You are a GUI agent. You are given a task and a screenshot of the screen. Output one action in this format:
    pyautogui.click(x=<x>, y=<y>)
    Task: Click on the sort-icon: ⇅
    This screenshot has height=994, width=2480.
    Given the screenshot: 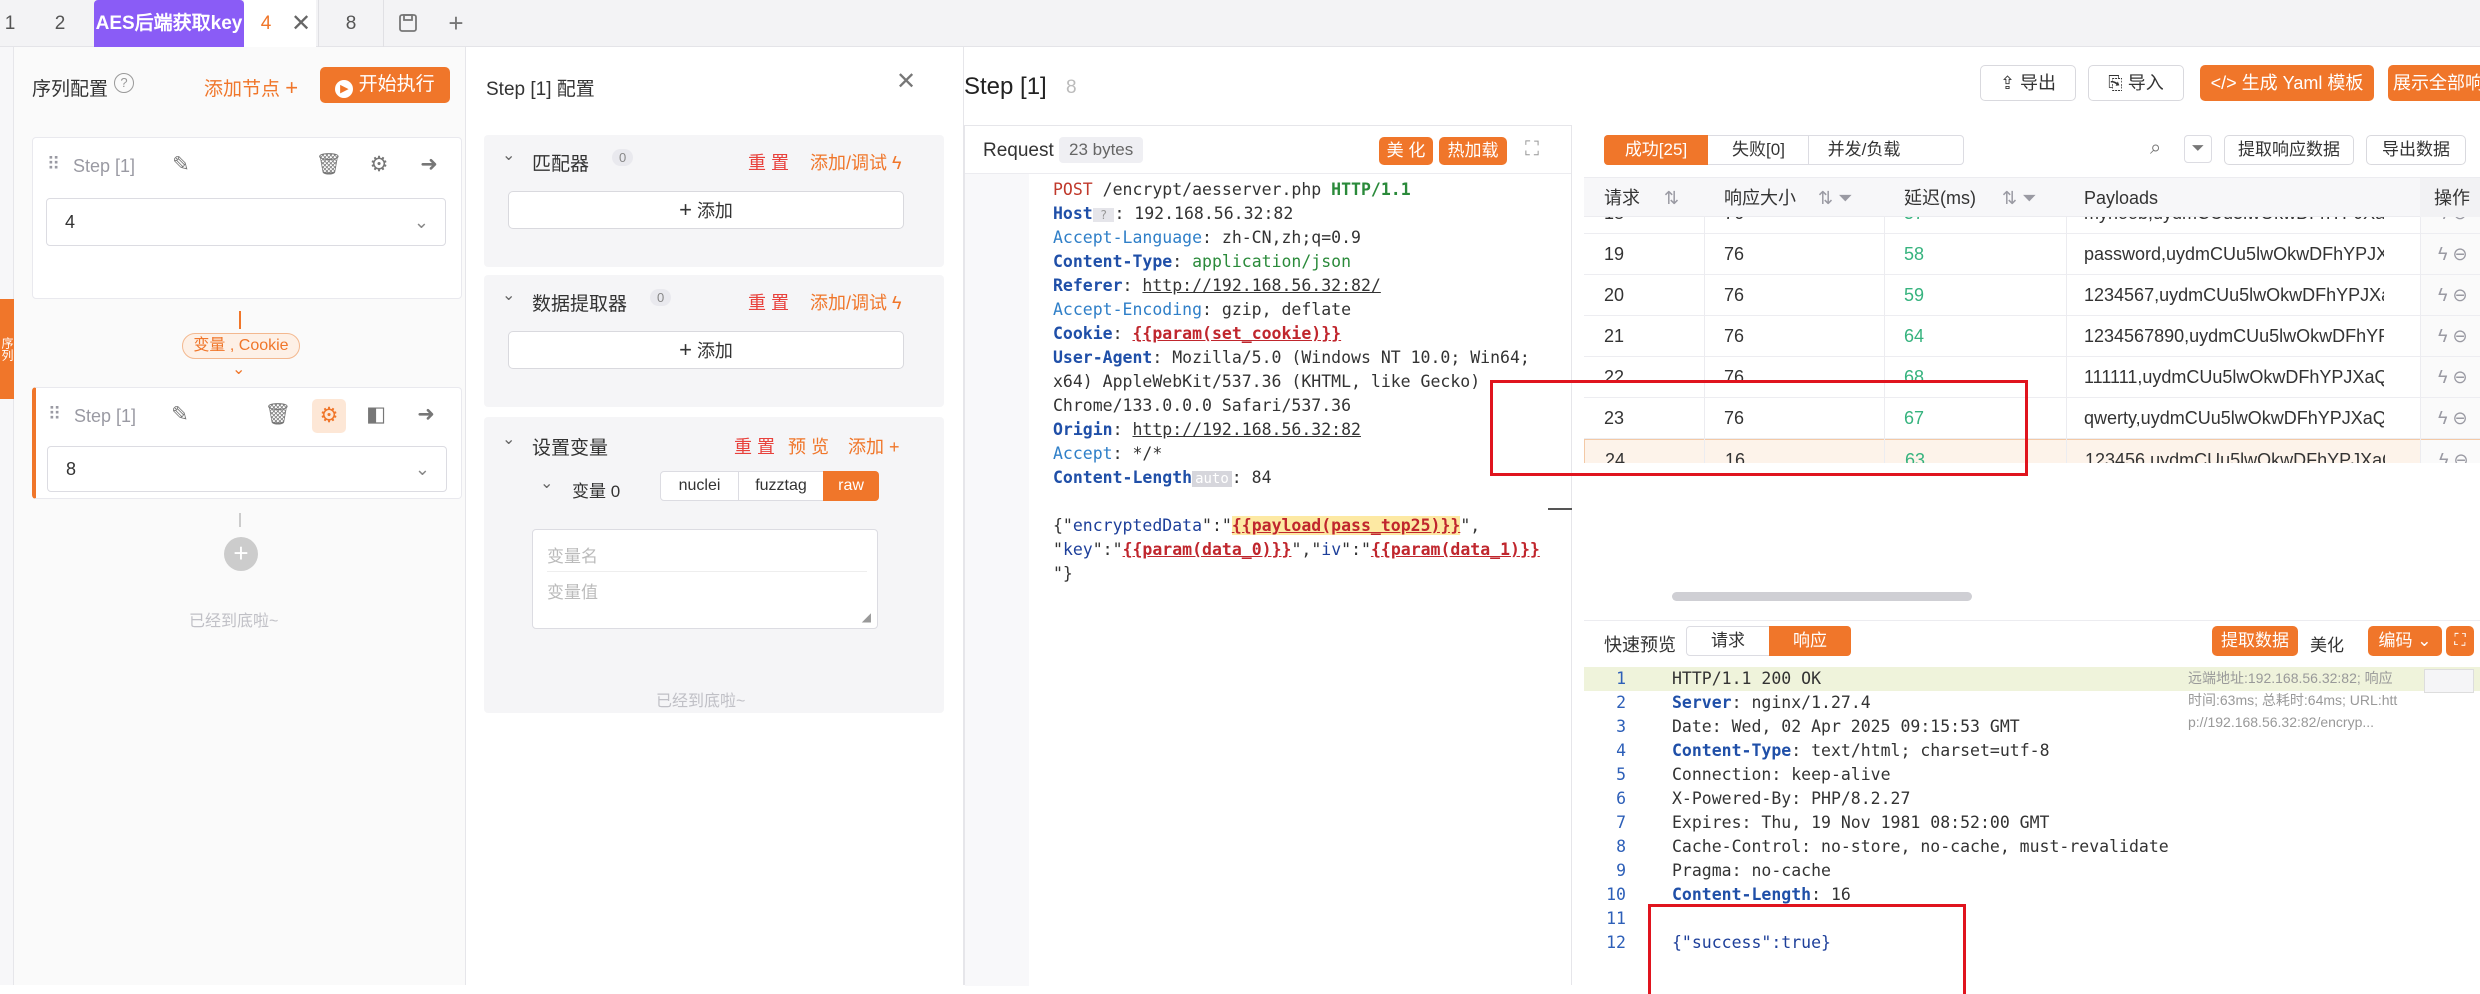 What is the action you would take?
    pyautogui.click(x=1671, y=198)
    